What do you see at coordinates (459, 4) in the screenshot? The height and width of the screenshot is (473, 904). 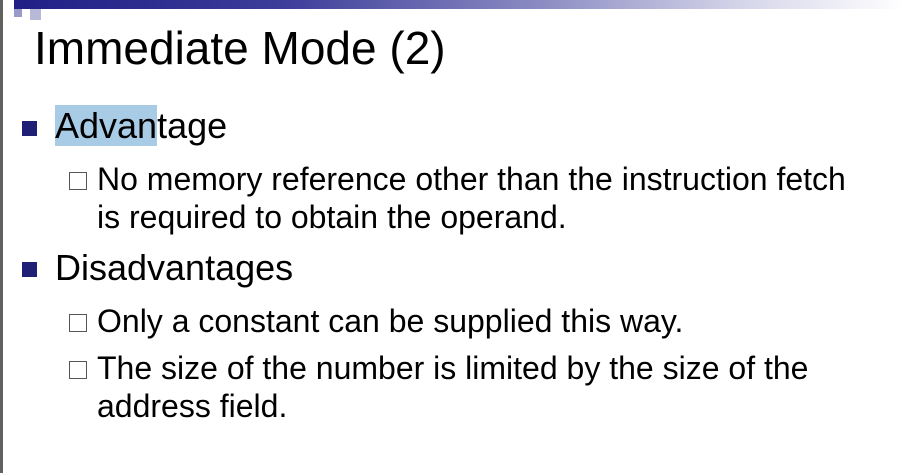 I see `title-accent-bar` at bounding box center [459, 4].